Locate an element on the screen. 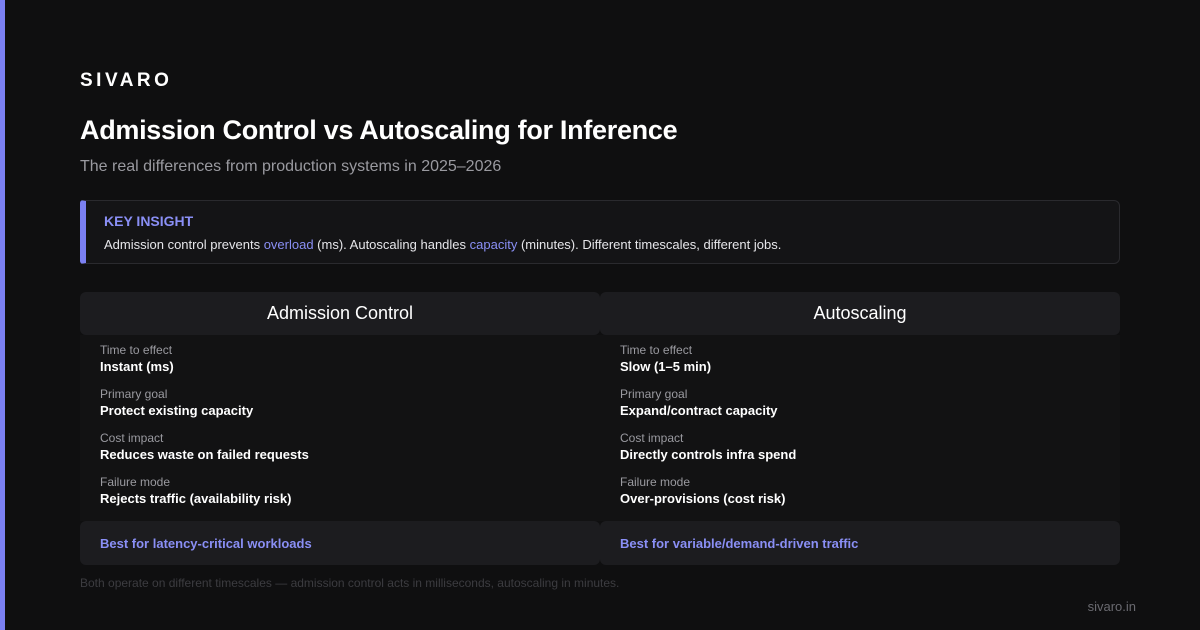  row-value: Protect existing capacity is located at coordinates (177, 410).